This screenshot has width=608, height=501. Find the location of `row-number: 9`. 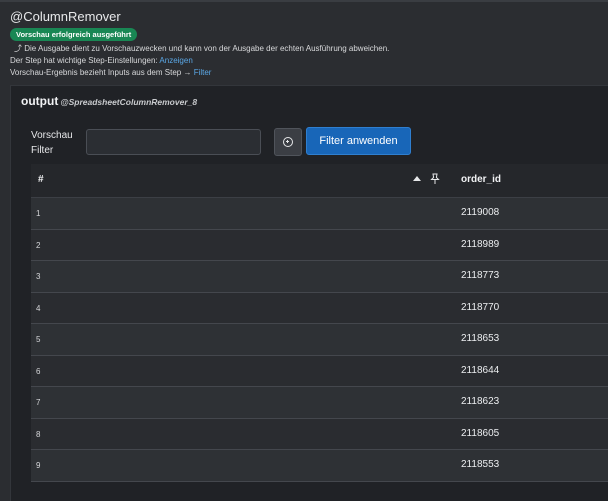

row-number: 9 is located at coordinates (38, 465).